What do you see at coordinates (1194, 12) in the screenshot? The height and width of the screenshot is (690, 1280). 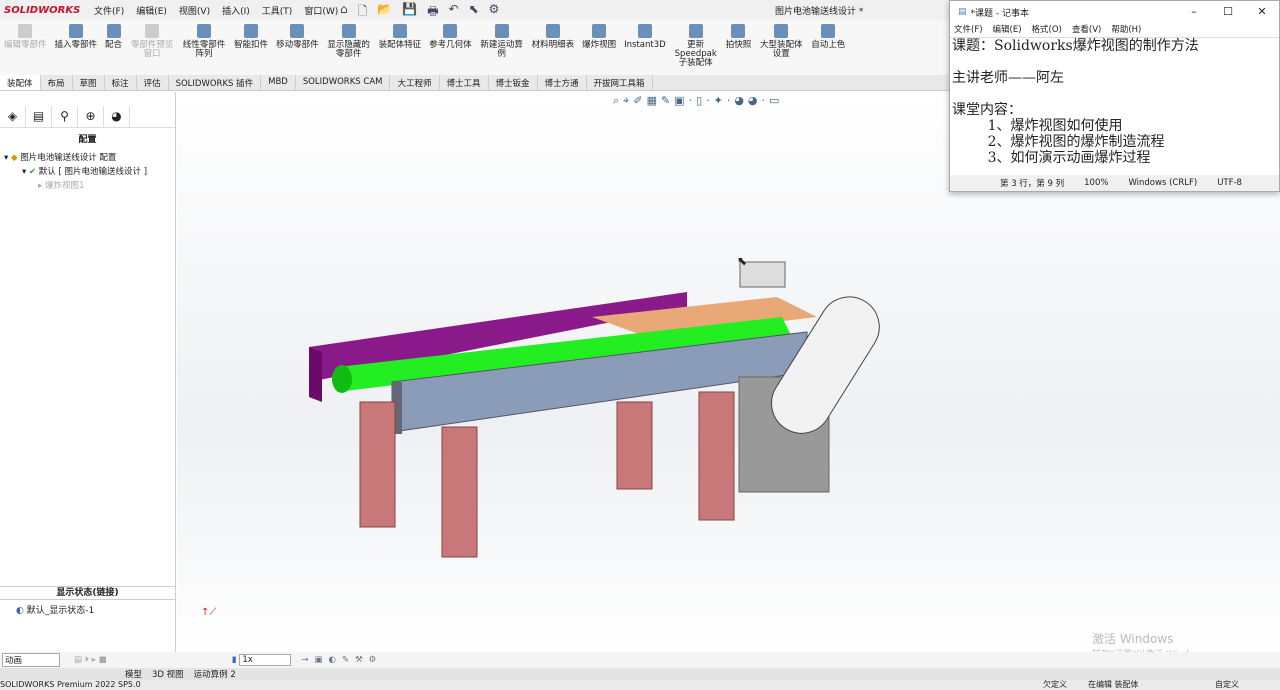 I see `minimize-button: –` at bounding box center [1194, 12].